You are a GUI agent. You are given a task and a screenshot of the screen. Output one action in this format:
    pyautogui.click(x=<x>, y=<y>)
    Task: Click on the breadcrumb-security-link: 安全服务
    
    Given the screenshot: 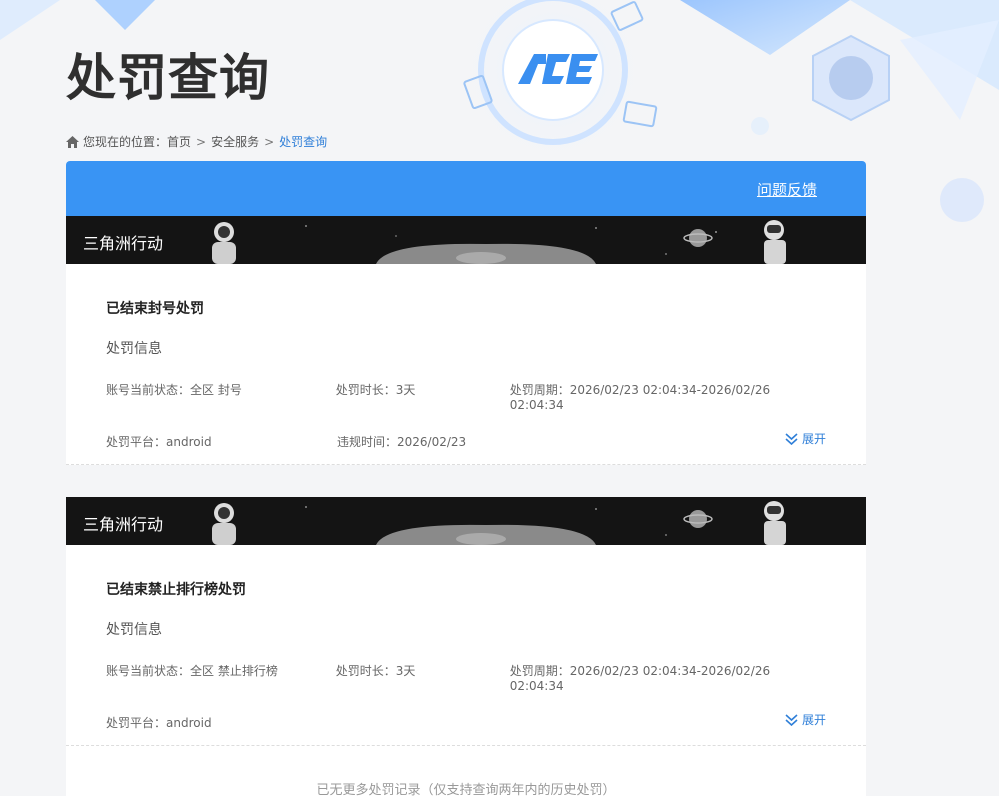 What is the action you would take?
    pyautogui.click(x=235, y=141)
    